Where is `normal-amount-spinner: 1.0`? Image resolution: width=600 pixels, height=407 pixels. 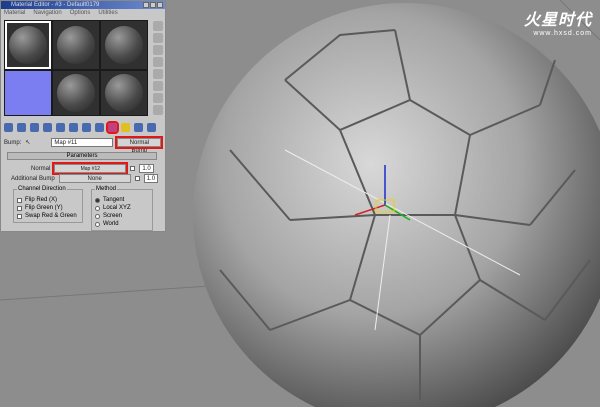 normal-amount-spinner: 1.0 is located at coordinates (146, 168).